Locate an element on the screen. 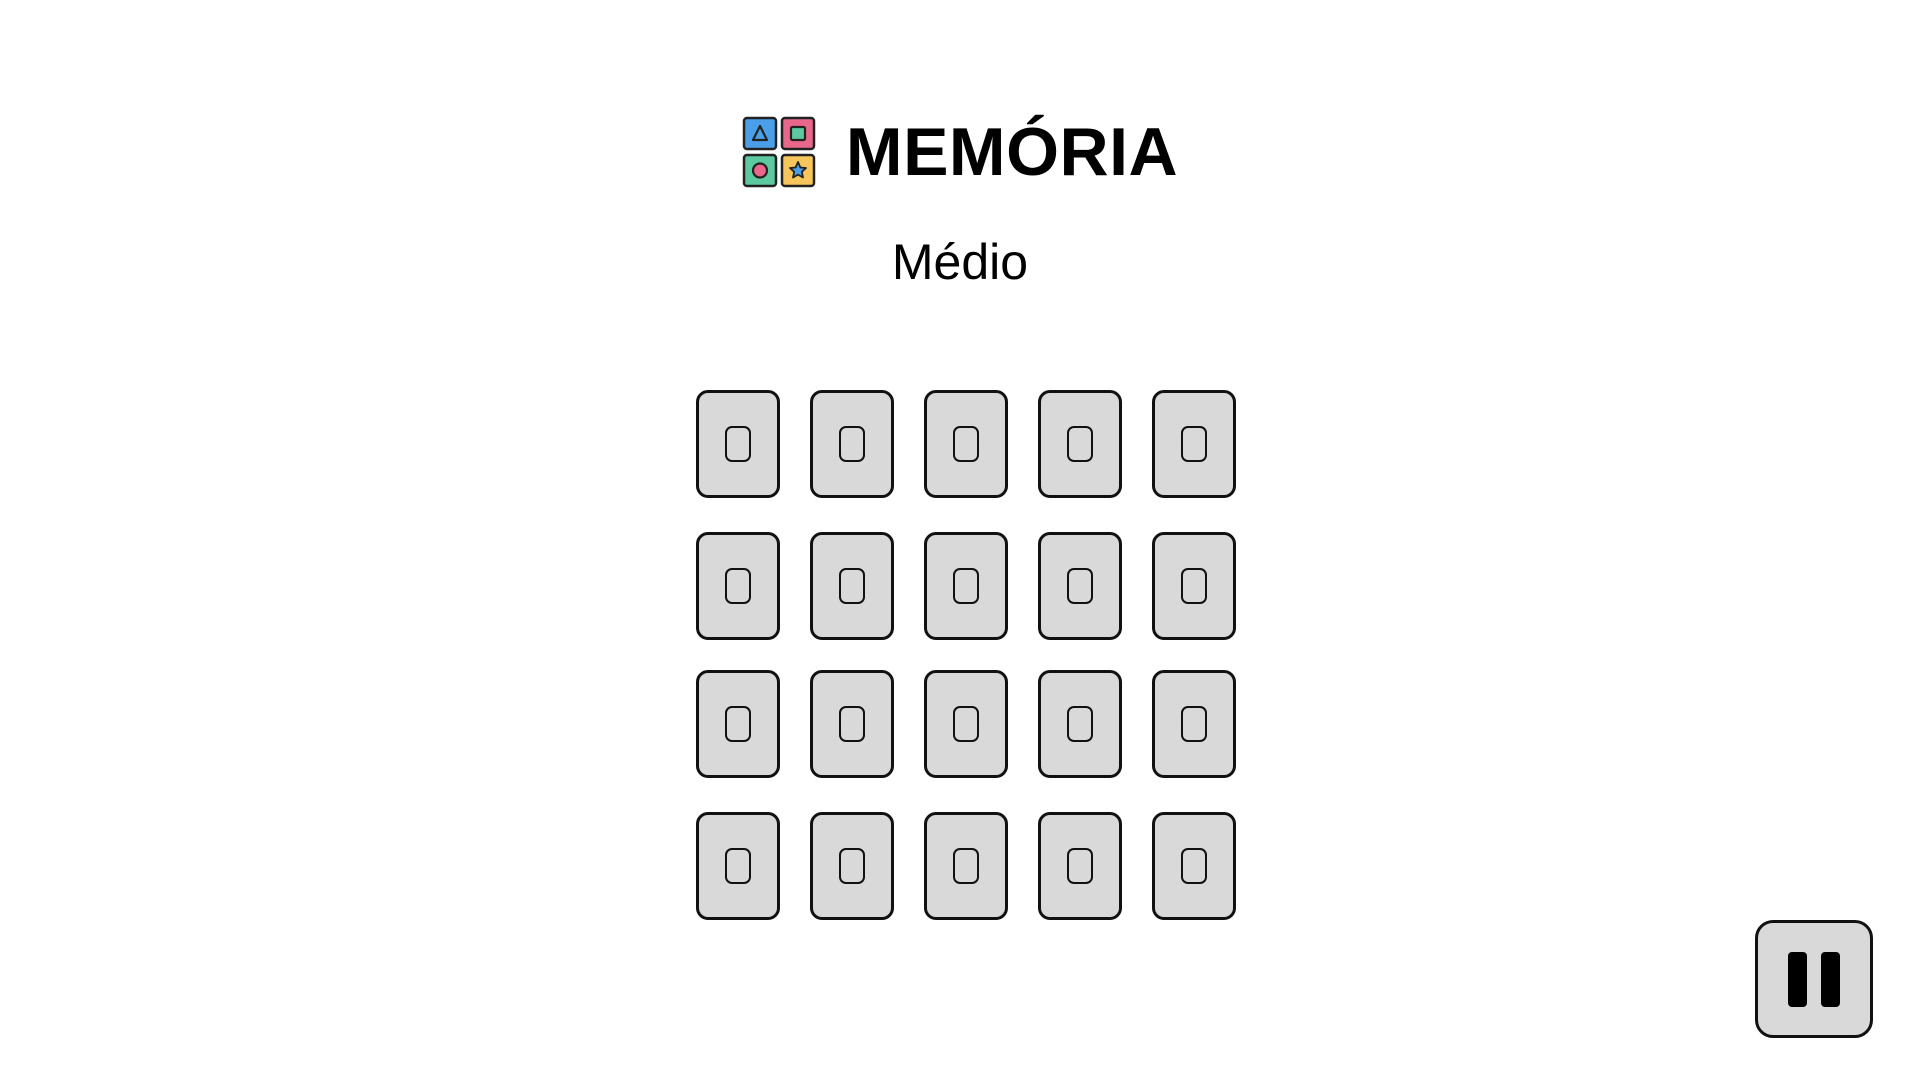  game-header: MEMÓRIA is located at coordinates (960, 152).